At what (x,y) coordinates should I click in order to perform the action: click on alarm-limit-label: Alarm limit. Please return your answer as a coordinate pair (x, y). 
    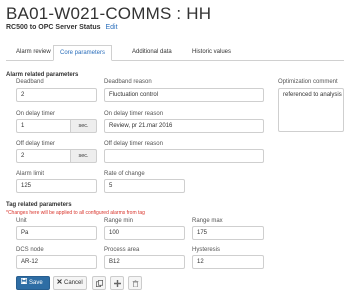
    Looking at the image, I should click on (30, 174).